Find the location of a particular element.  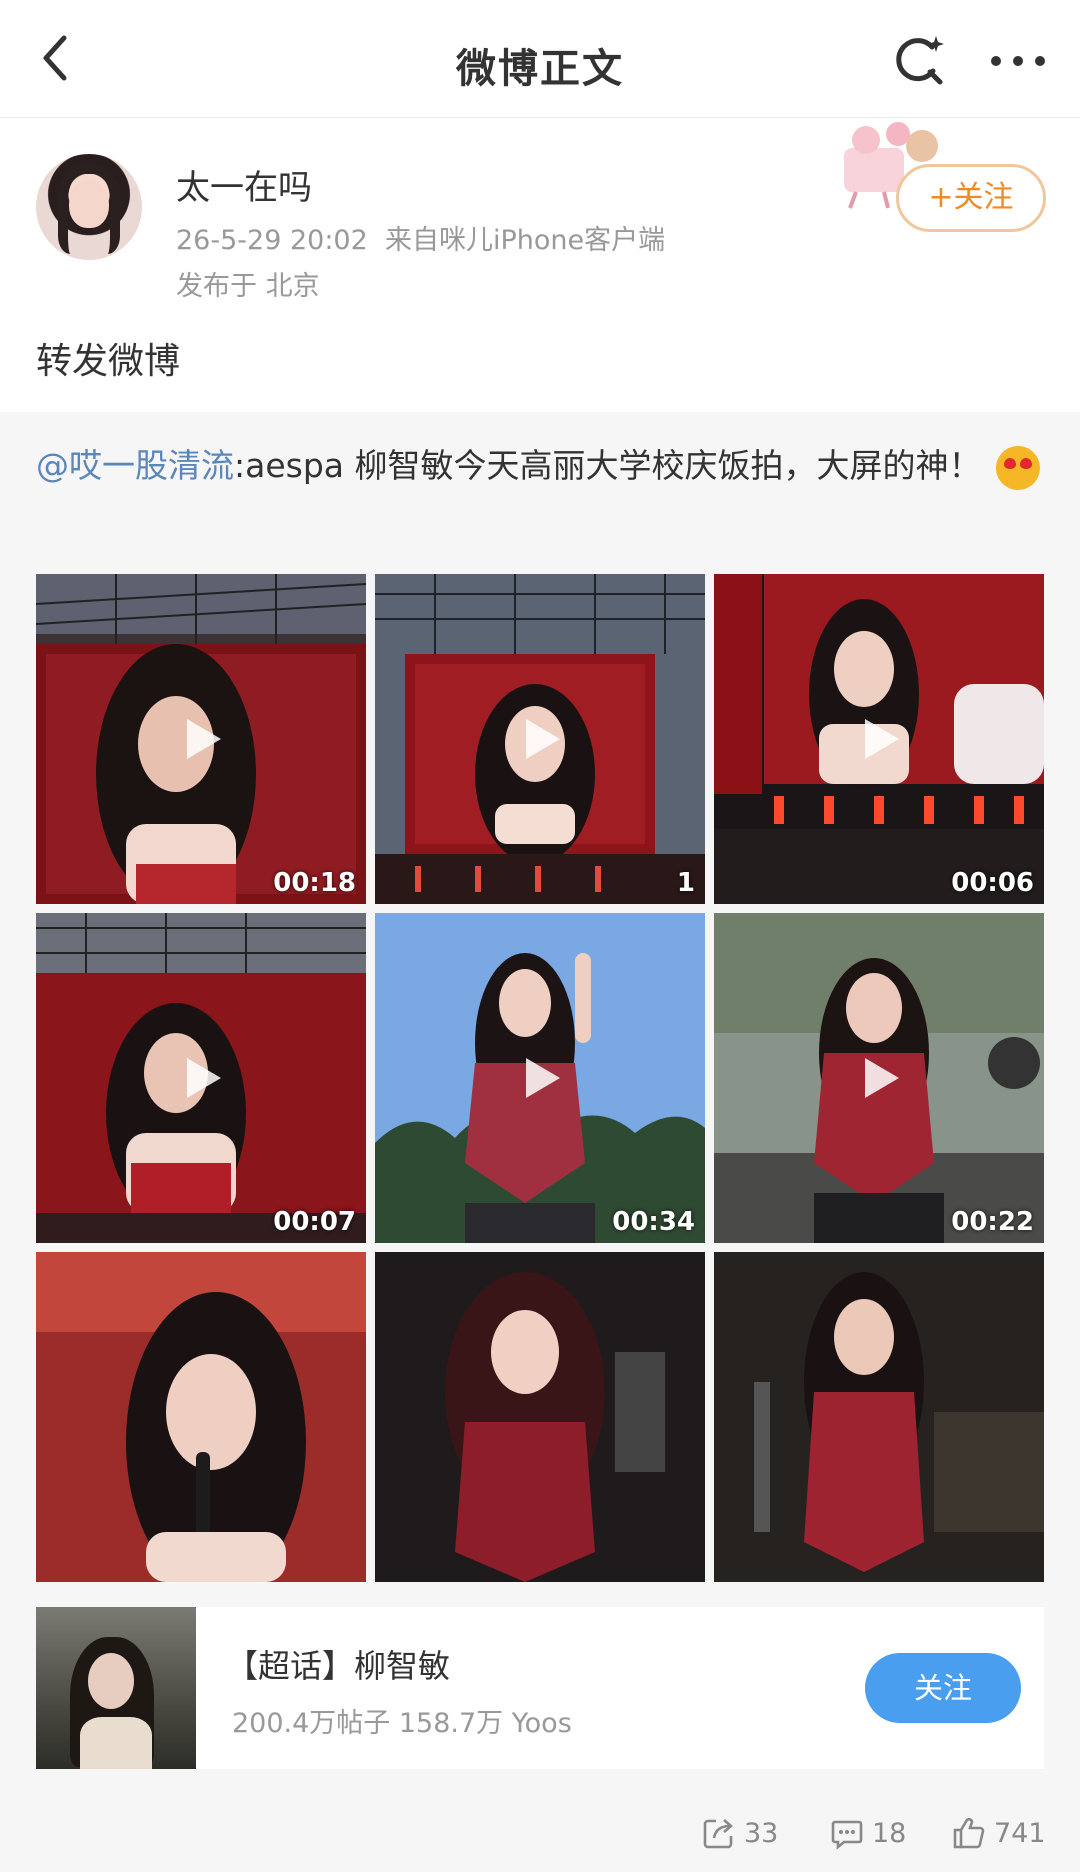

repost-icon is located at coordinates (718, 1834).